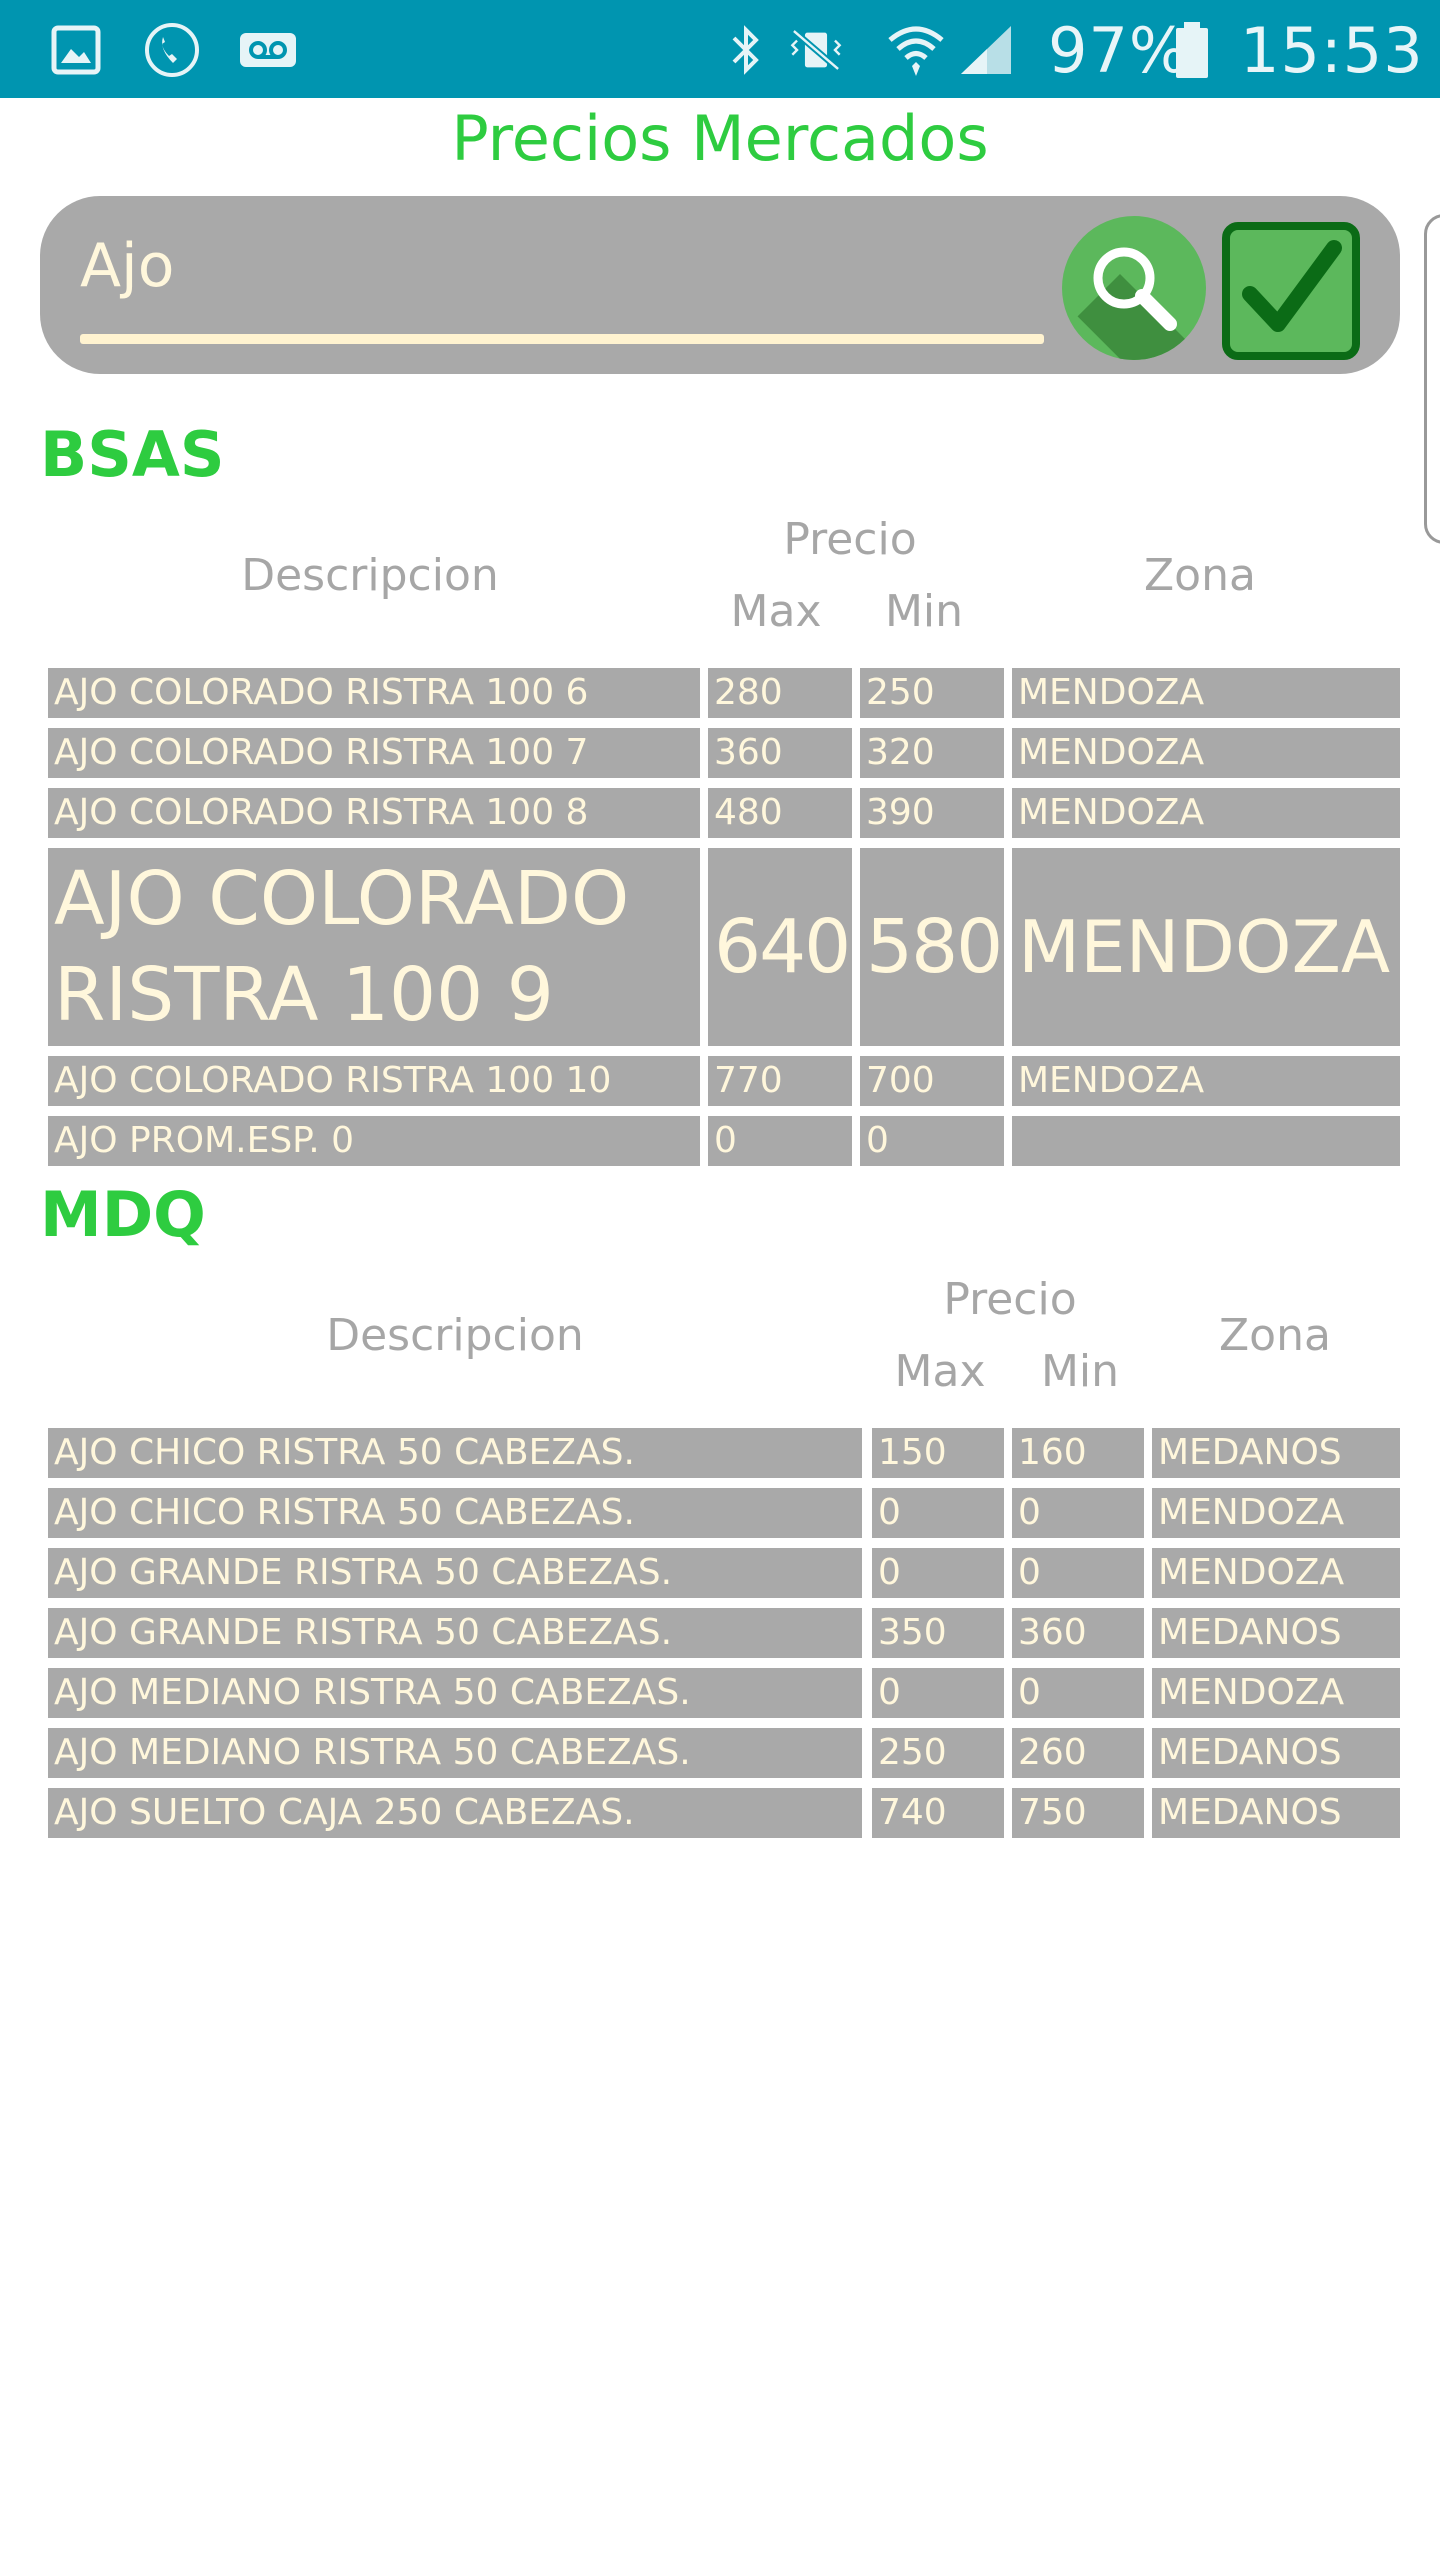 The image size is (1440, 2560). I want to click on cell-descripcion: AJO COLORADO RISTRA 100 10, so click(374, 1081).